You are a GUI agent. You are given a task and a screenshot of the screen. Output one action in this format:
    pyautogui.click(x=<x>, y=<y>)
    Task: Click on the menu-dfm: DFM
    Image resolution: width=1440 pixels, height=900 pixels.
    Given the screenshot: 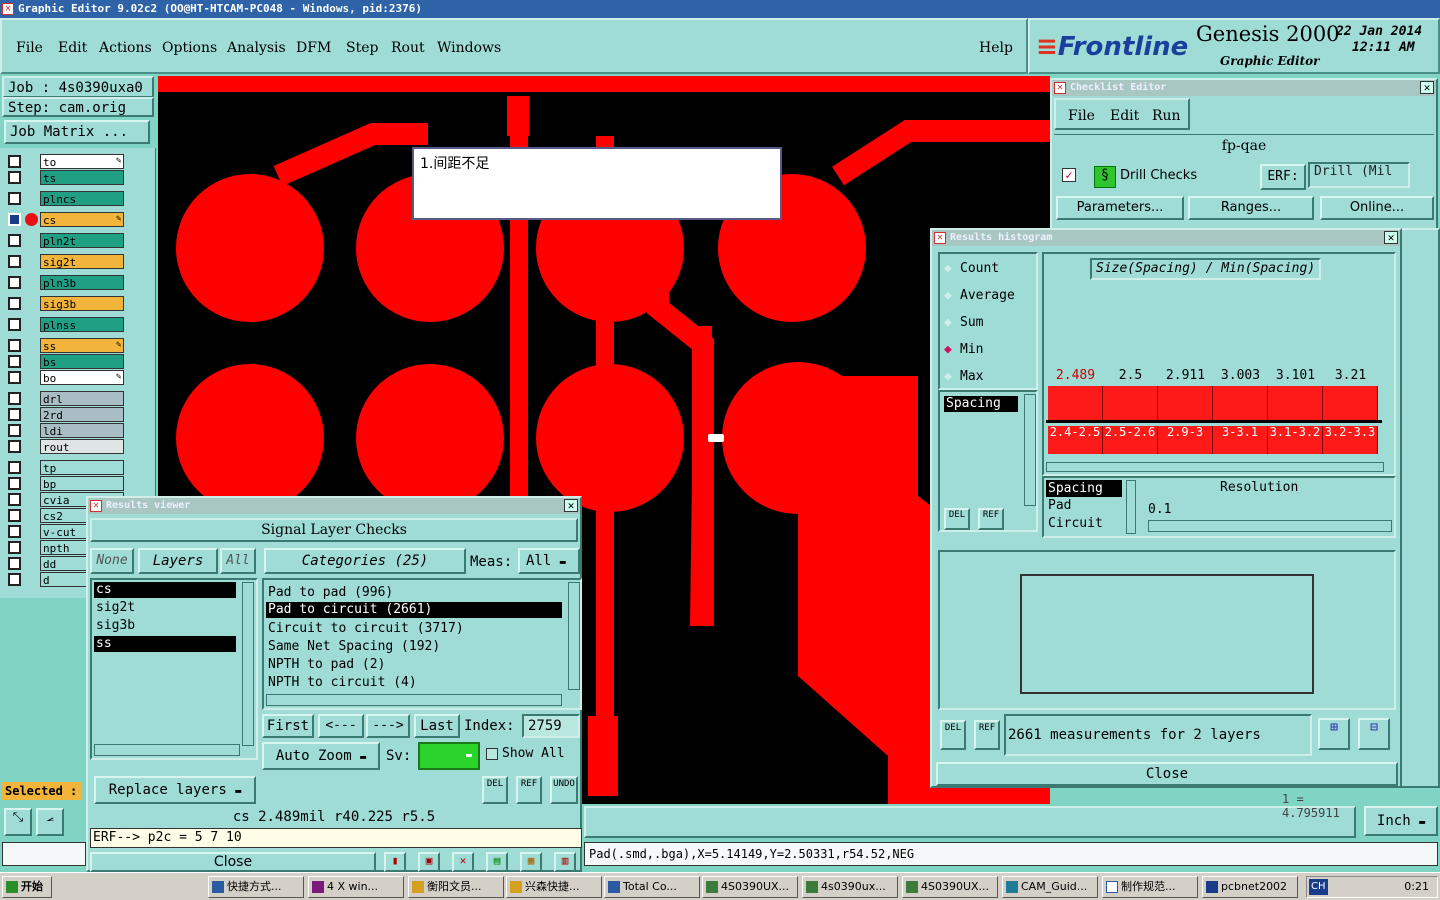 What is the action you would take?
    pyautogui.click(x=313, y=48)
    